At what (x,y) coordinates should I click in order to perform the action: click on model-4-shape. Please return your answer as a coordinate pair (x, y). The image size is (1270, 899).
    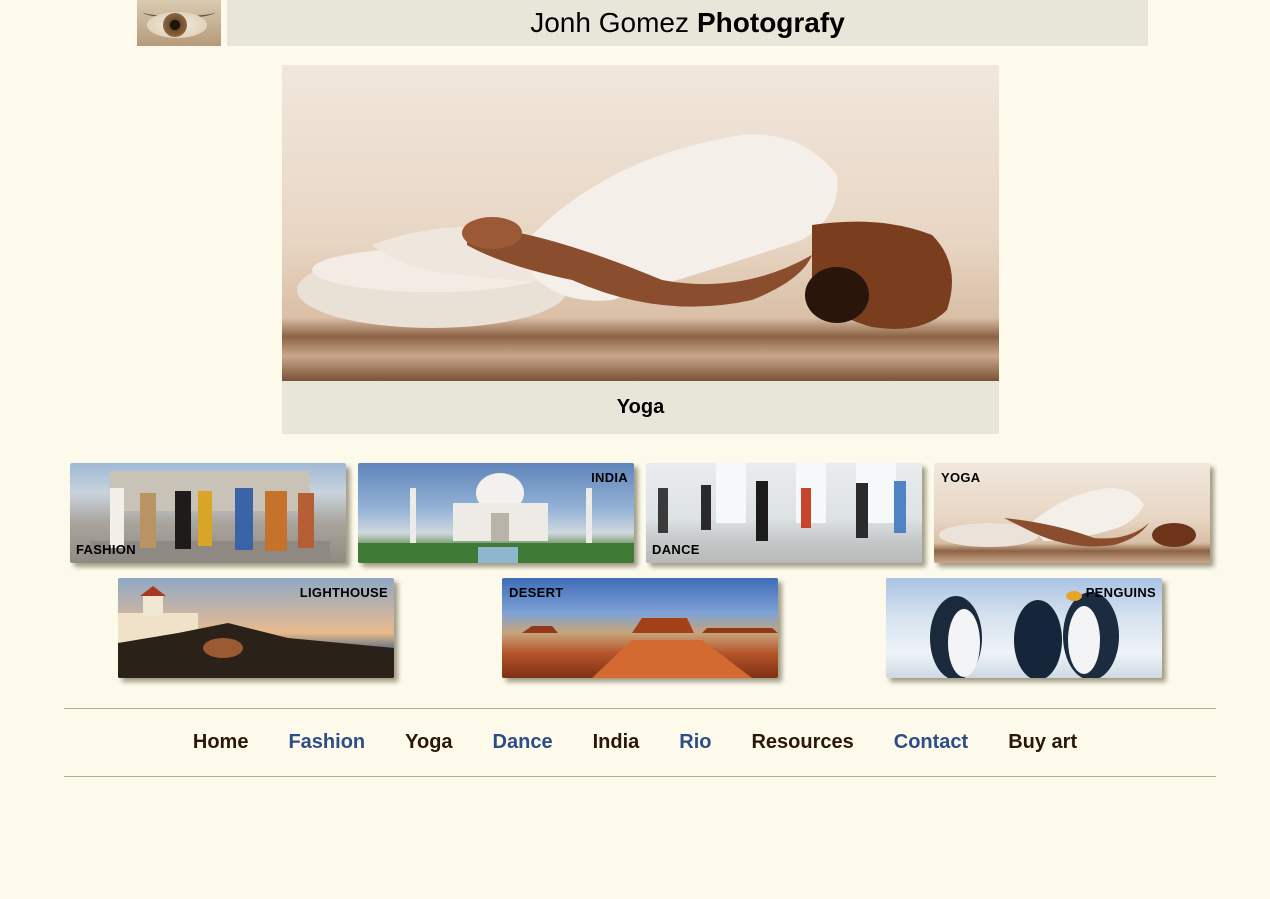
    Looking at the image, I should click on (205, 518).